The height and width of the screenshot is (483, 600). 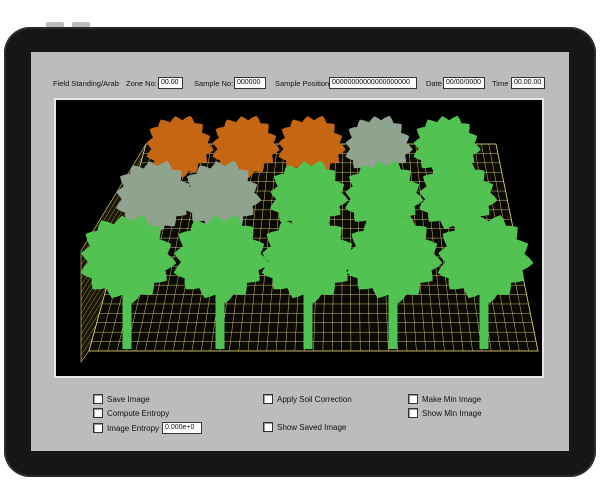 I want to click on apply-soil-correction-label: Apply Soil Correction, so click(x=314, y=399).